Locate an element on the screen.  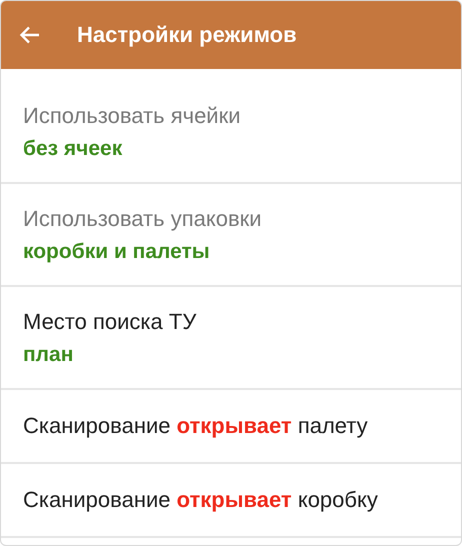
setting-value: без ячеек is located at coordinates (73, 148).